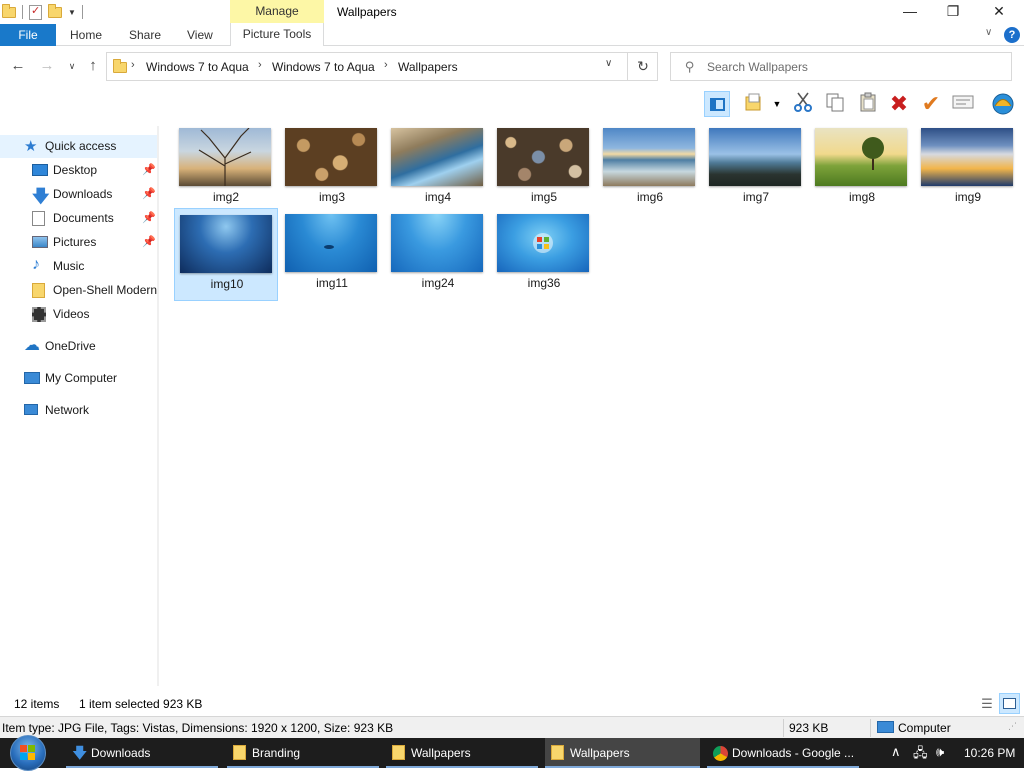 Image resolution: width=1024 pixels, height=771 pixels. What do you see at coordinates (303, 753) in the screenshot?
I see `taskbar-item-branding: Branding` at bounding box center [303, 753].